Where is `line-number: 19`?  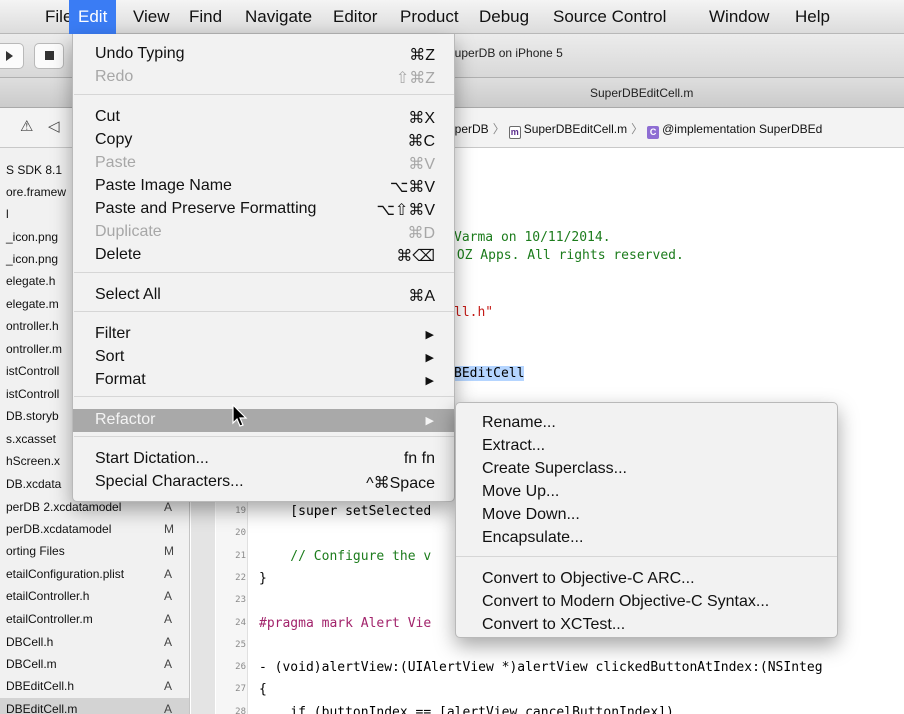
line-number: 19 is located at coordinates (240, 511).